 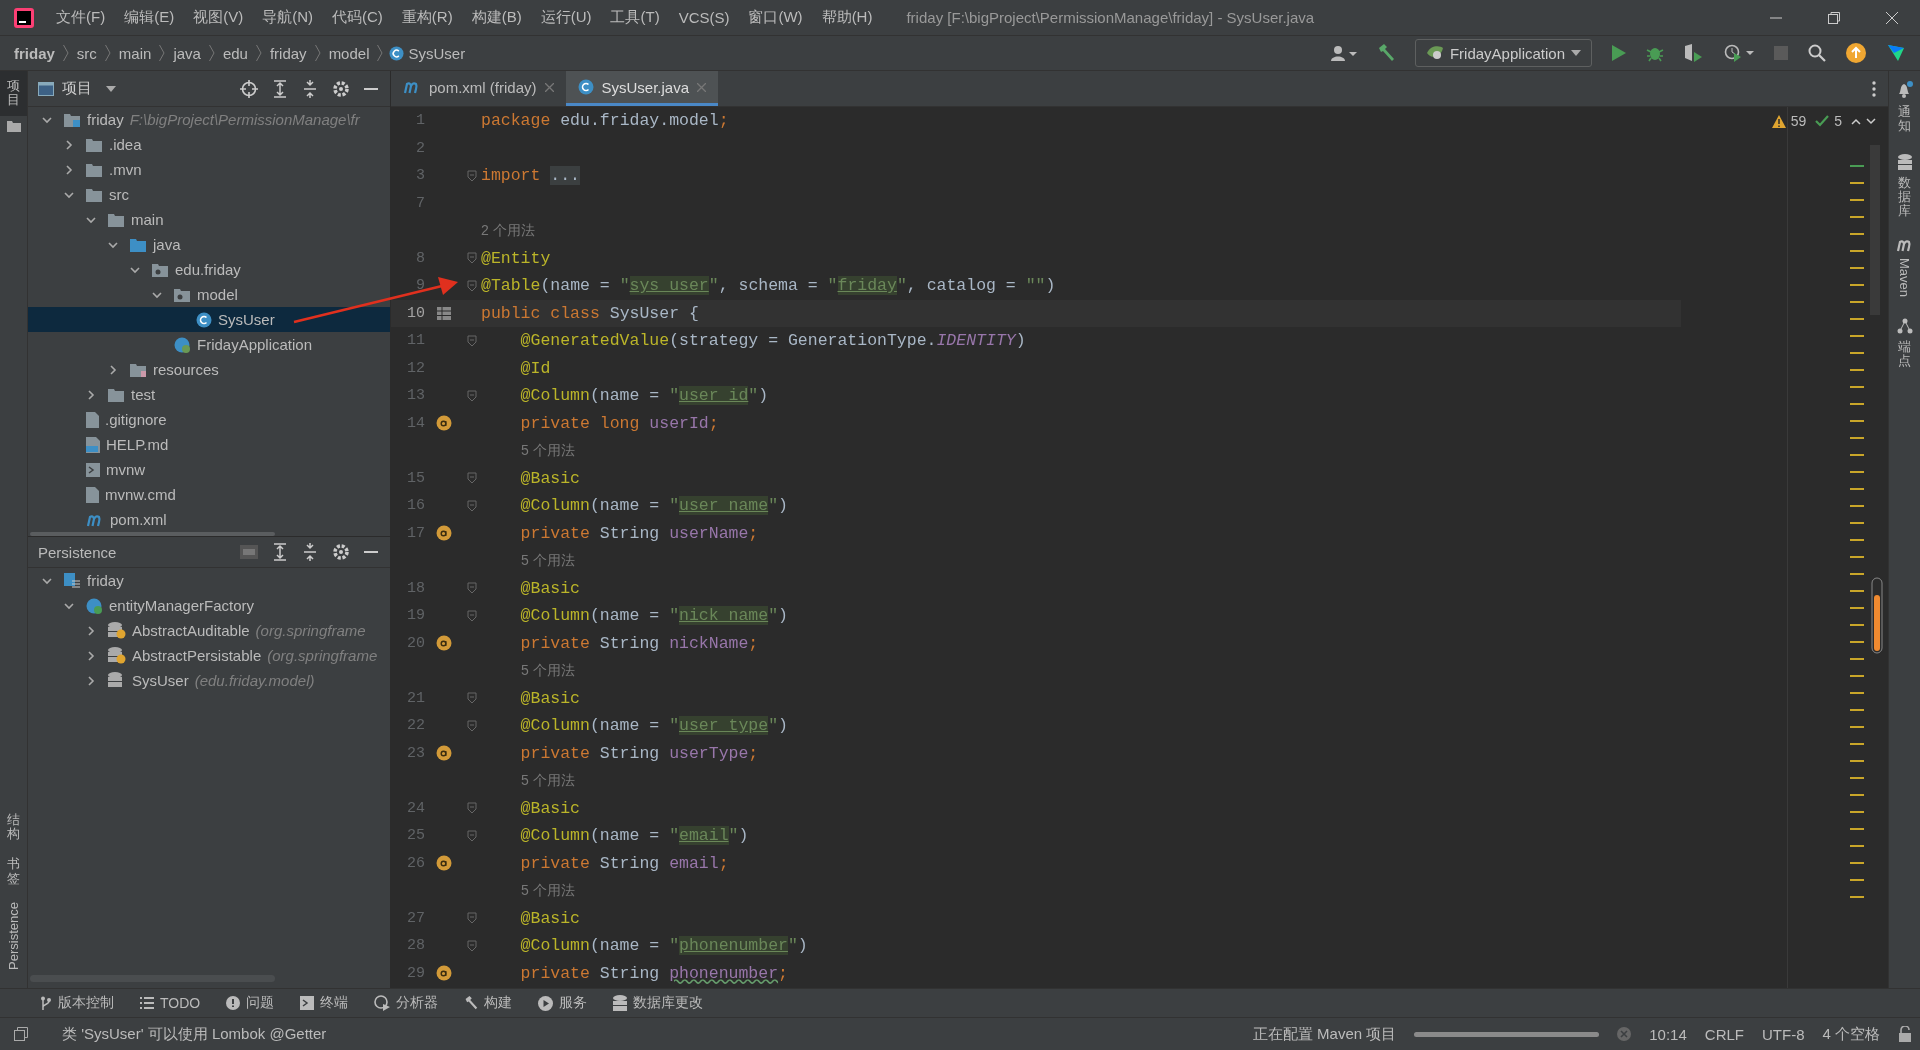 I want to click on endpoints-icon, so click(x=1904, y=325).